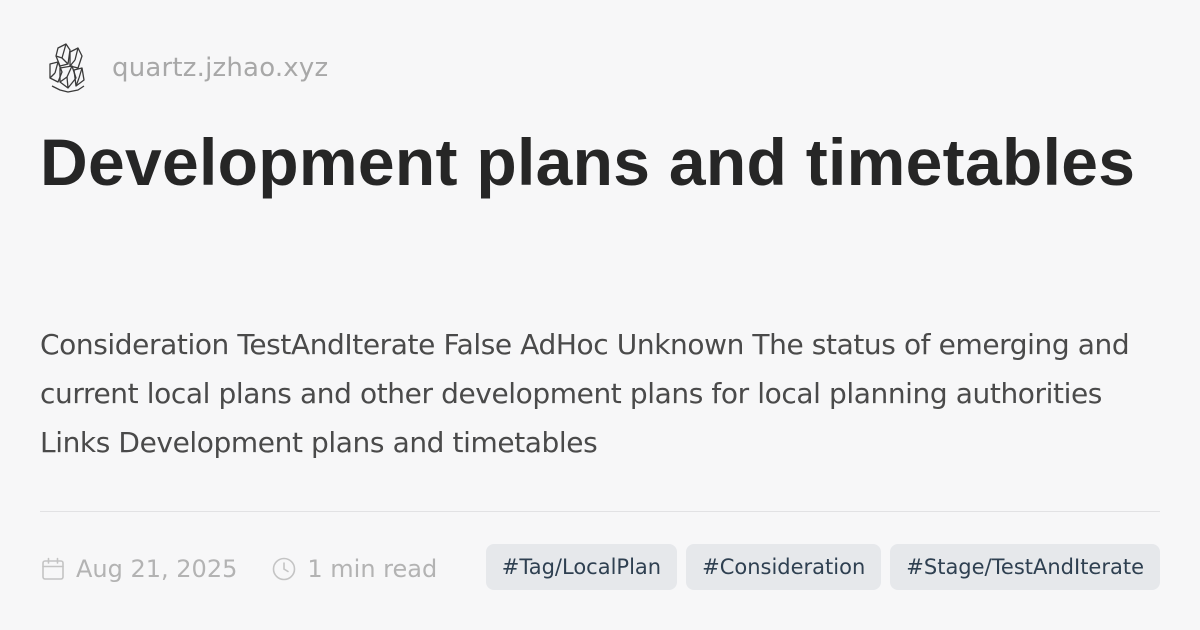 Image resolution: width=1200 pixels, height=630 pixels. I want to click on site-header: quartz.jzhao.xyz, so click(187, 68).